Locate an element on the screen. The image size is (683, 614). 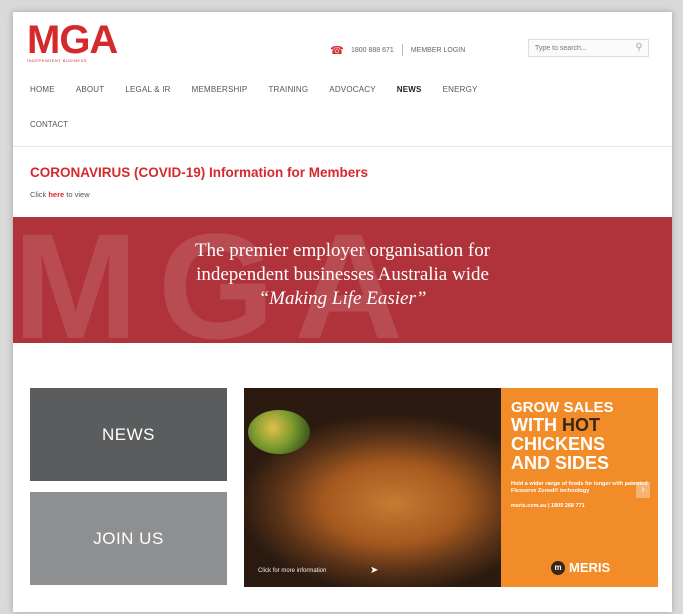
ad-with: WITH is located at coordinates (534, 425).